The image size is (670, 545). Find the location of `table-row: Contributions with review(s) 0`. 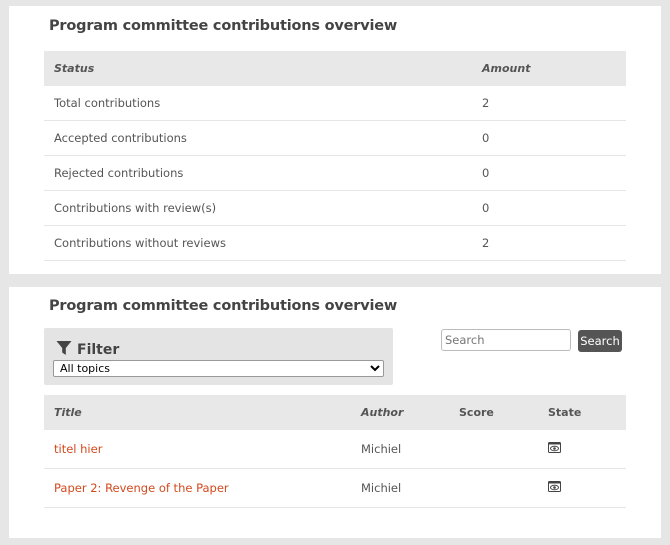

table-row: Contributions with review(s) 0 is located at coordinates (335, 208).